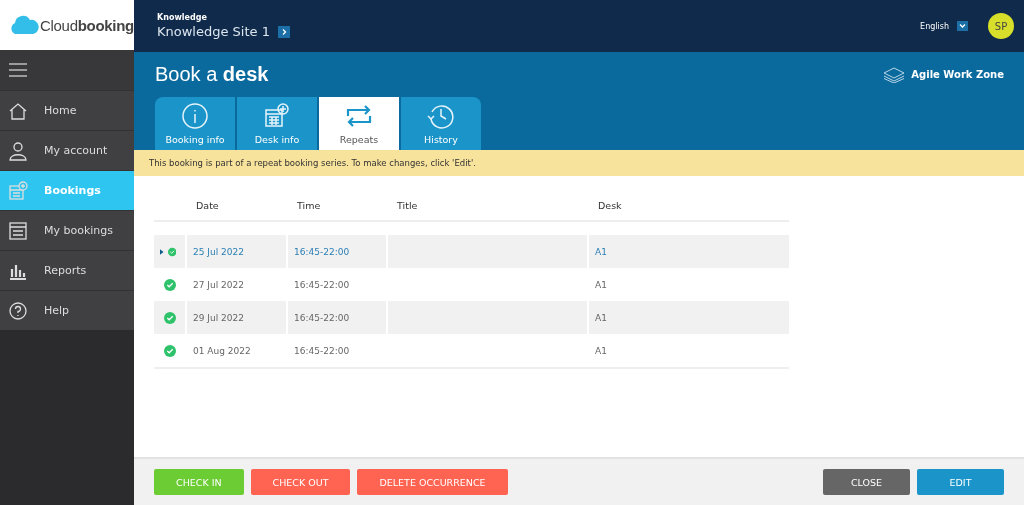 This screenshot has height=505, width=1024. I want to click on table-cell: 27 Jul 2022, so click(218, 284).